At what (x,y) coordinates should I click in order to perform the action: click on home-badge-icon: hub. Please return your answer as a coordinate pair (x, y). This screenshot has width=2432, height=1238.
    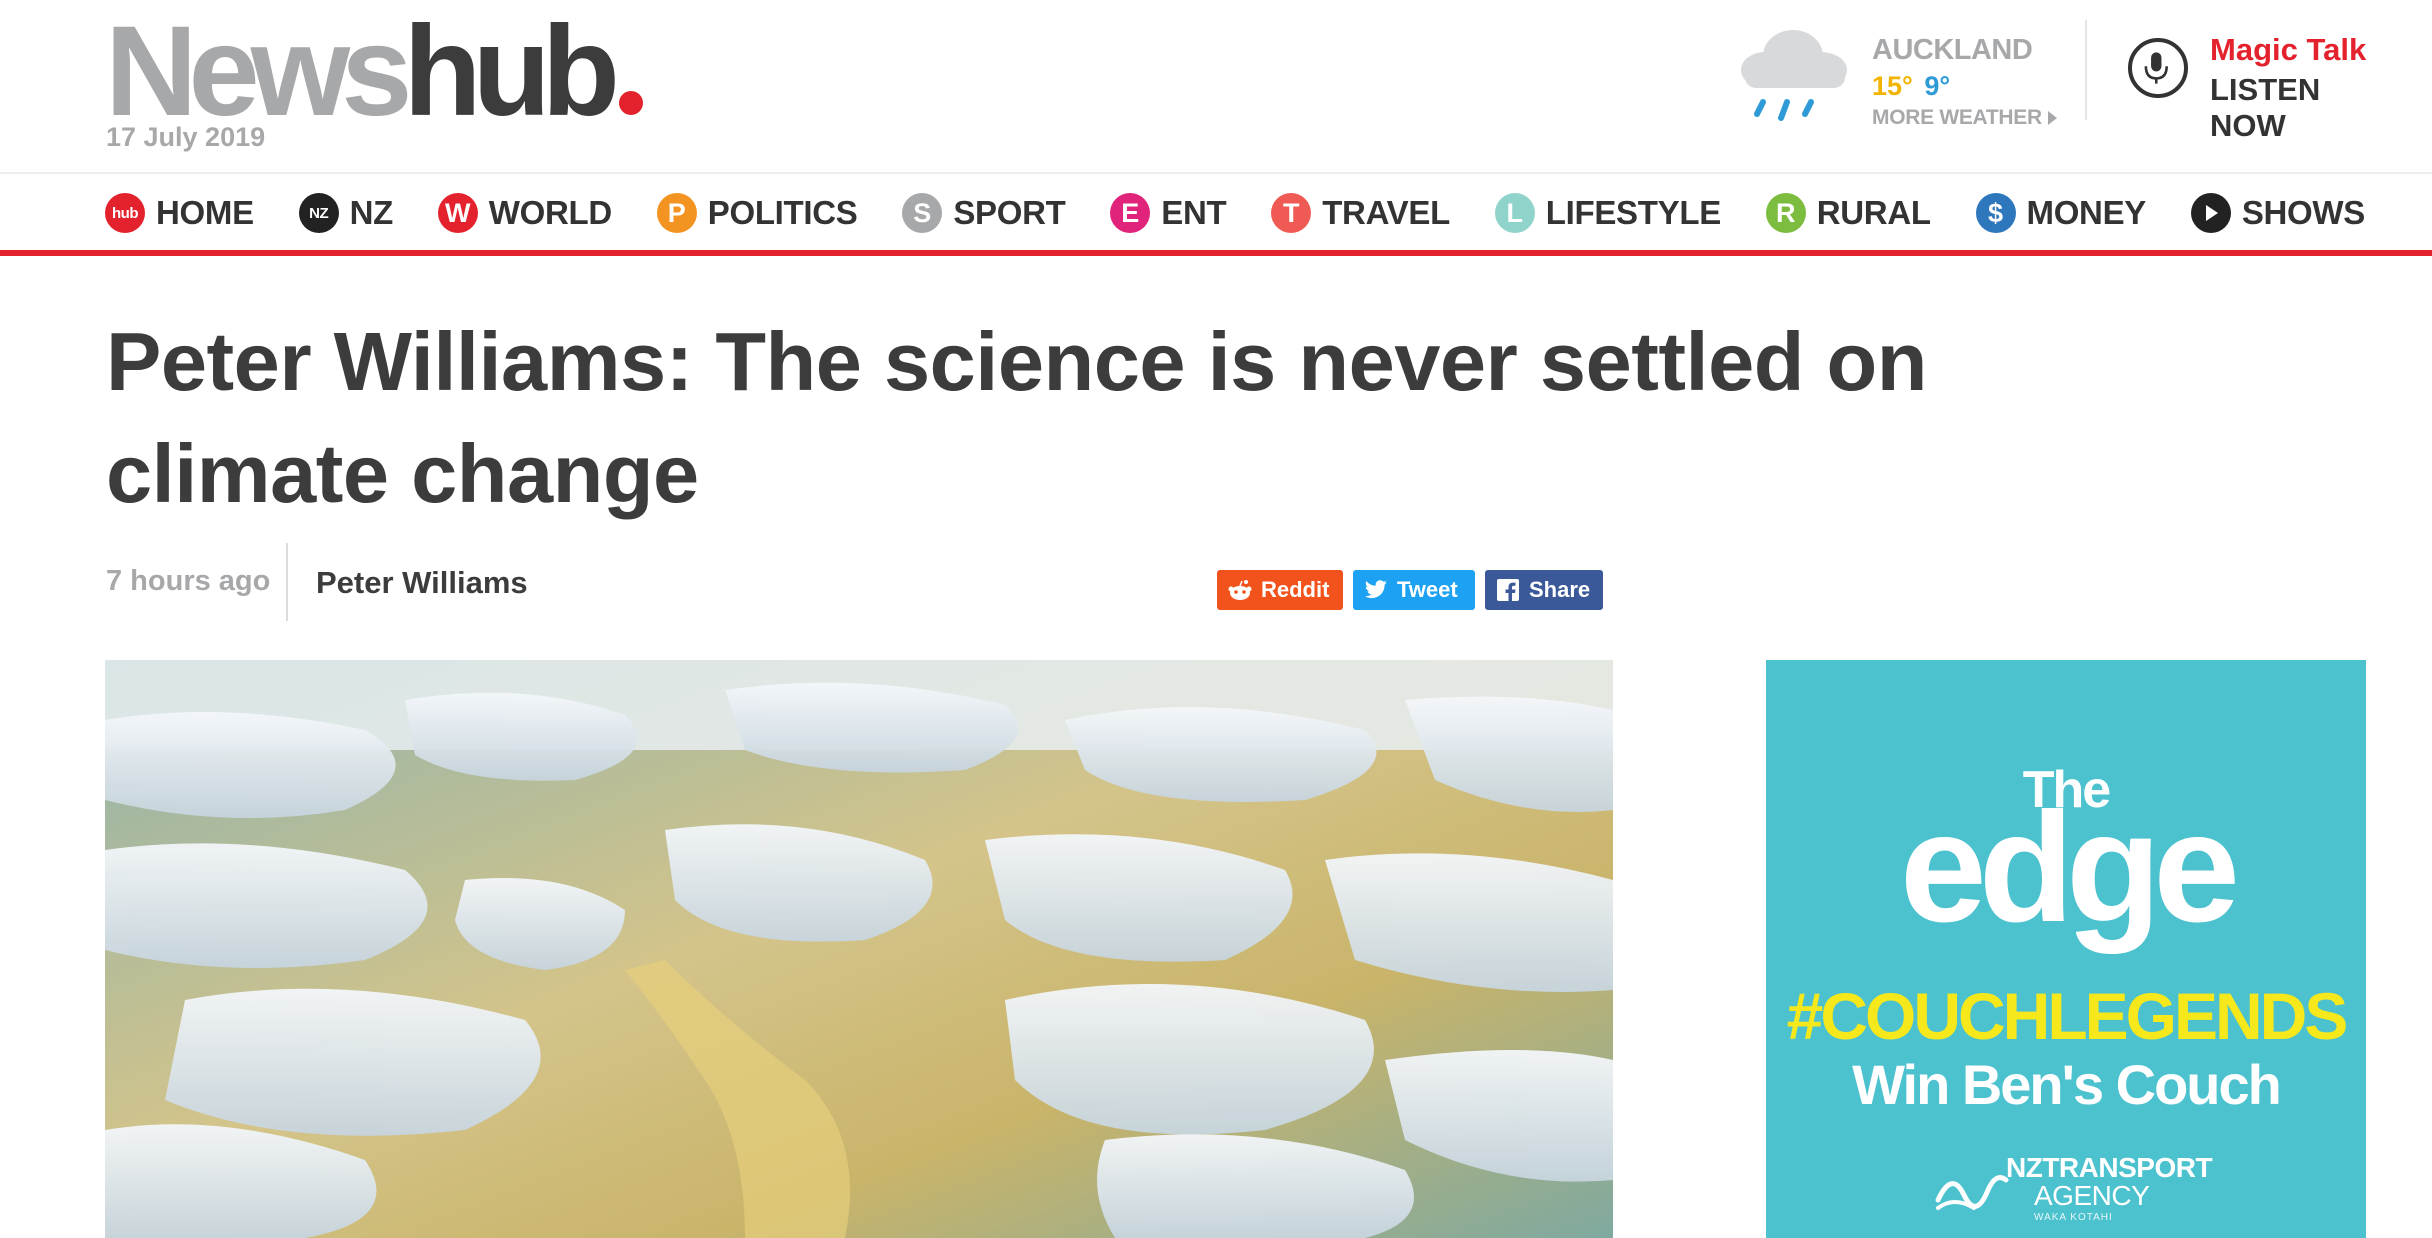
    Looking at the image, I should click on (125, 213).